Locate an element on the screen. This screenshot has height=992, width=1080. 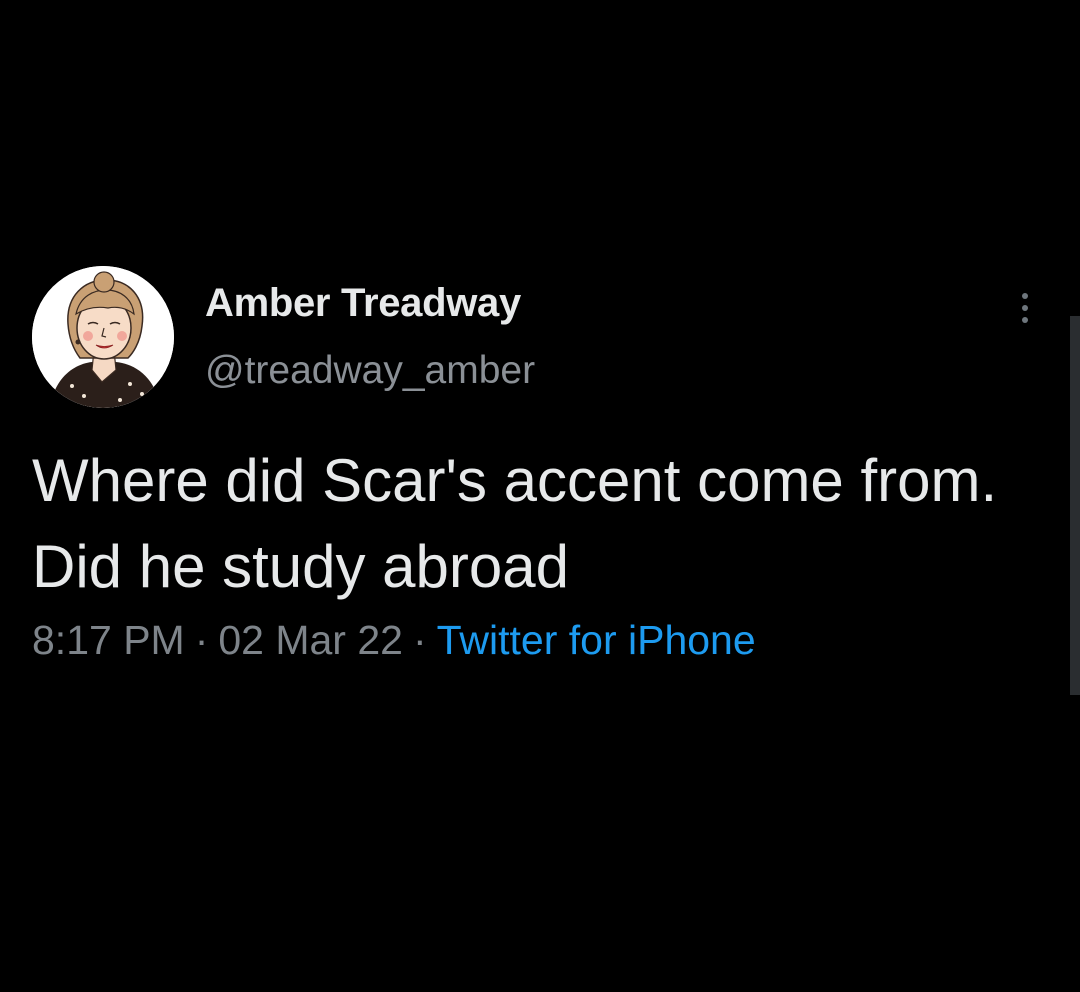
avatar-illustration is located at coordinates (103, 337).